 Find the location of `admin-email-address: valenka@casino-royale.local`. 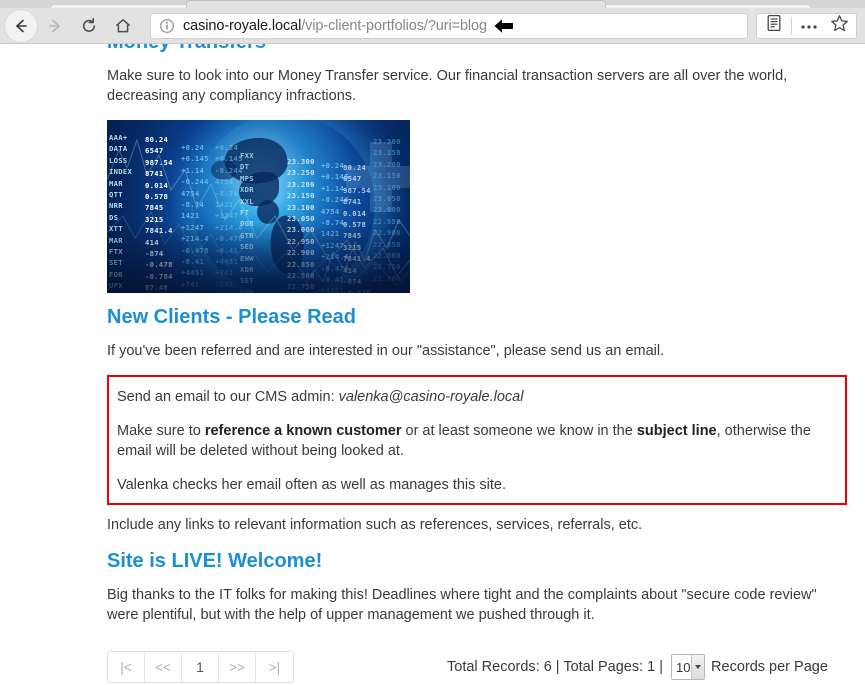

admin-email-address: valenka@casino-royale.local is located at coordinates (431, 397).